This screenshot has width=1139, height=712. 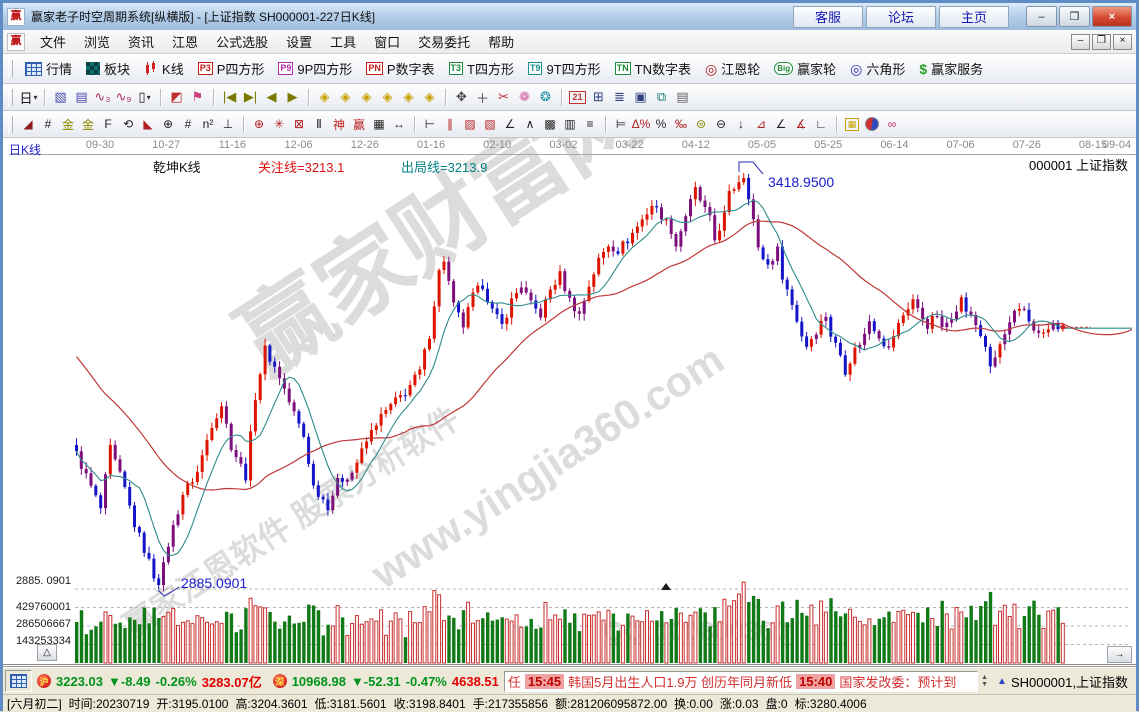 I want to click on permille-icon: ‰, so click(x=681, y=124).